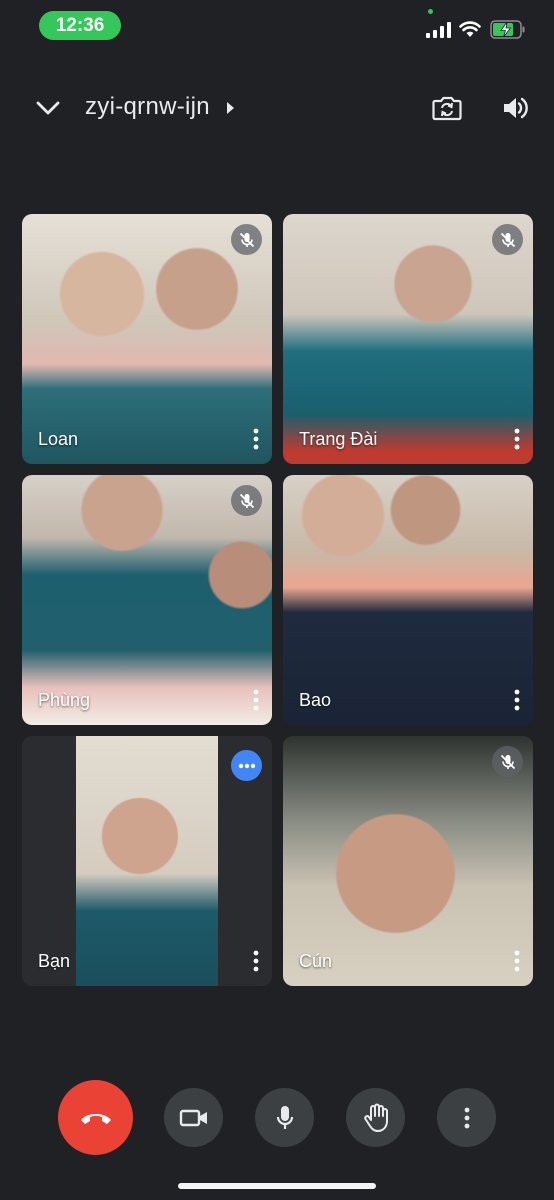  I want to click on status-bar: 12:36, so click(277, 26).